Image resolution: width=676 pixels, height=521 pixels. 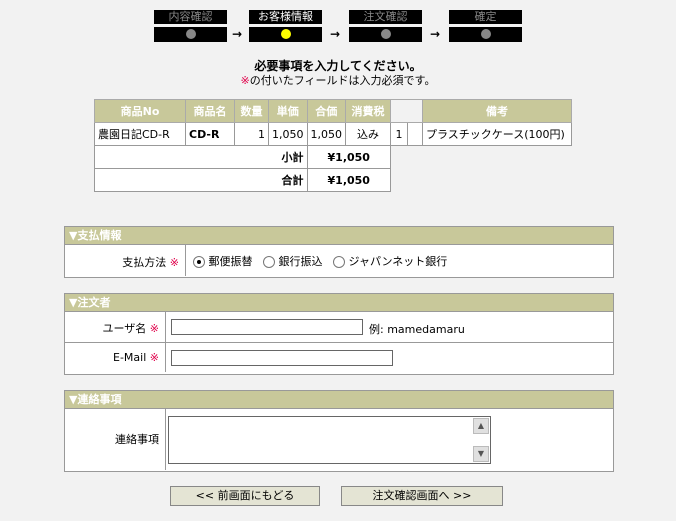 I want to click on username-label-cell: ユーザ名 ※, so click(x=115, y=327).